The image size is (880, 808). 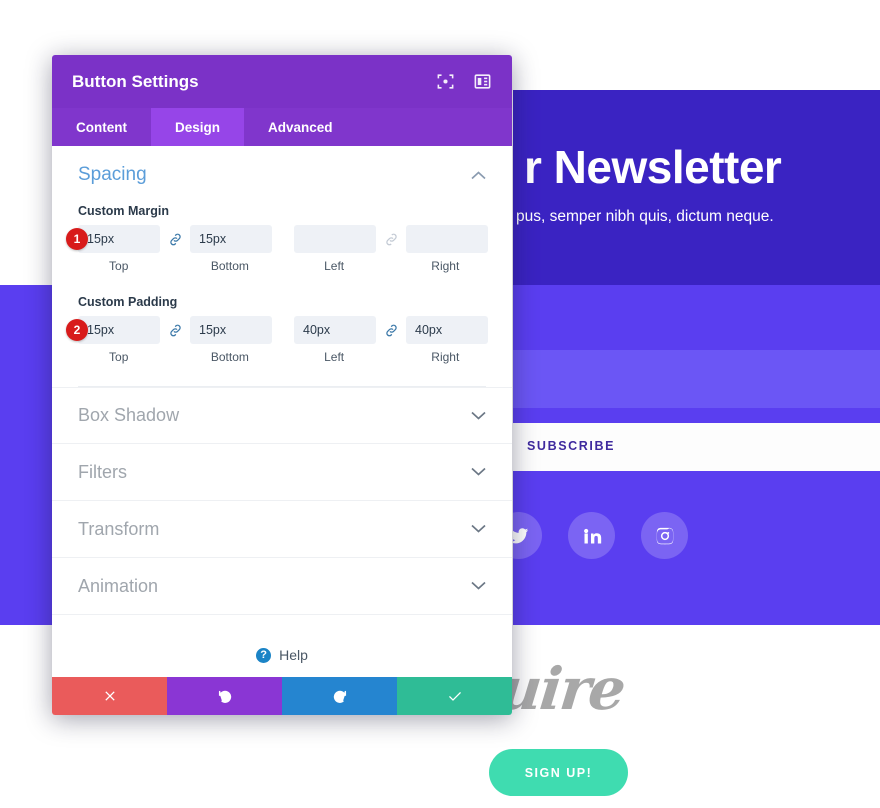 What do you see at coordinates (277, 330) in the screenshot?
I see `custom-padding-row: 2` at bounding box center [277, 330].